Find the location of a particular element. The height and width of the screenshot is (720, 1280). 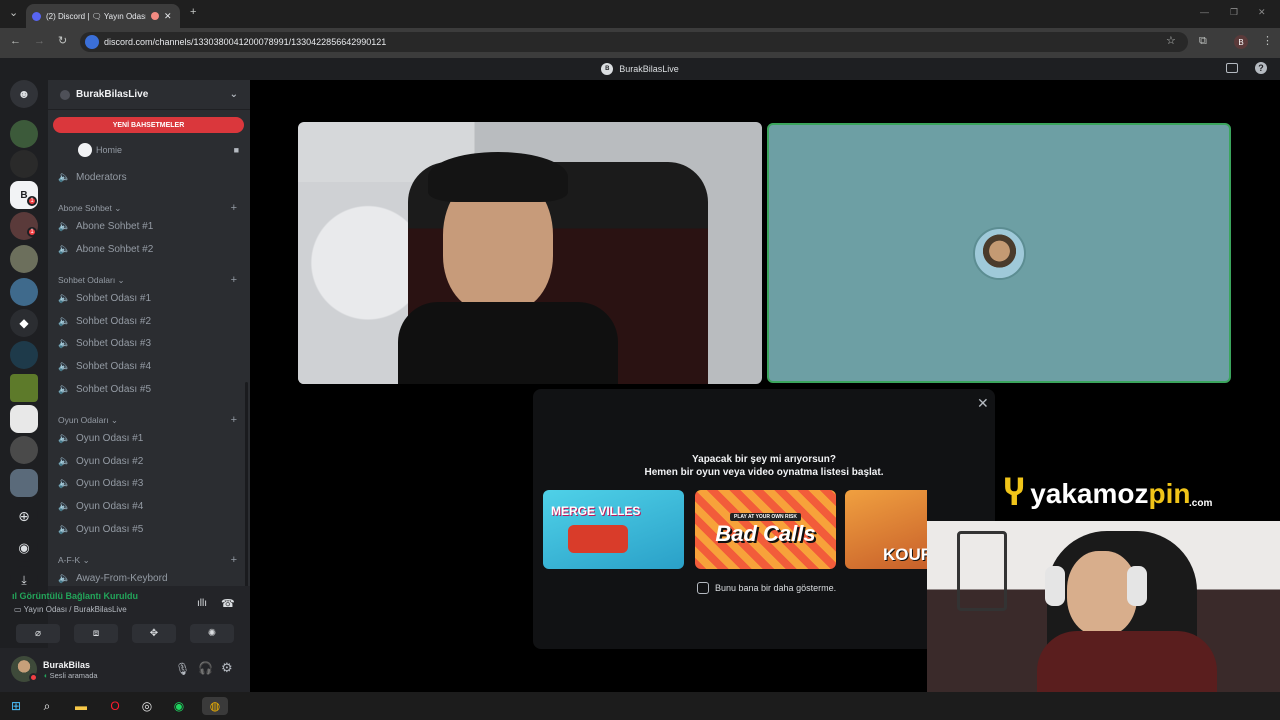

speaker-icon: 🔈 is located at coordinates (64, 389).